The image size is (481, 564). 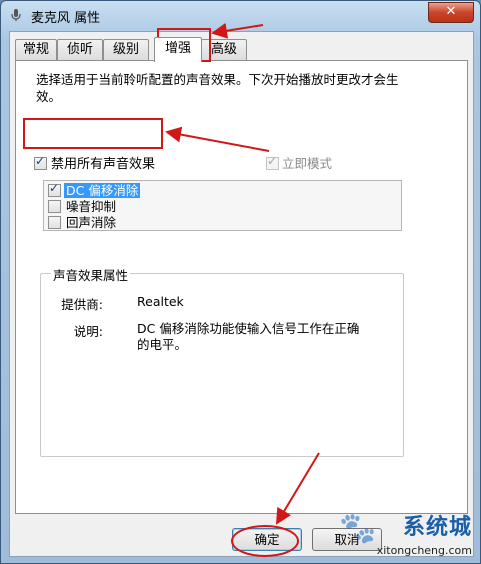 I want to click on provider-value: Realtek, so click(x=160, y=301).